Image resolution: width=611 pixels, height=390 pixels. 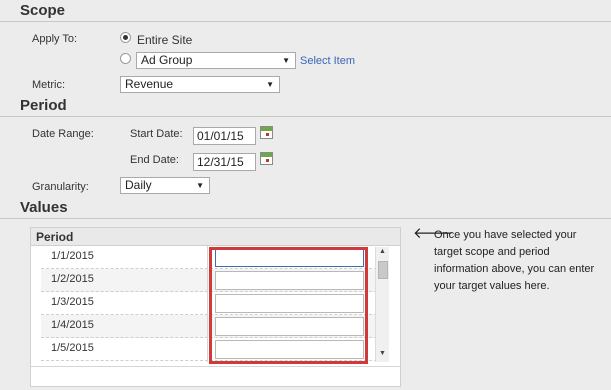 I want to click on select-item-link: Select Item, so click(x=327, y=61).